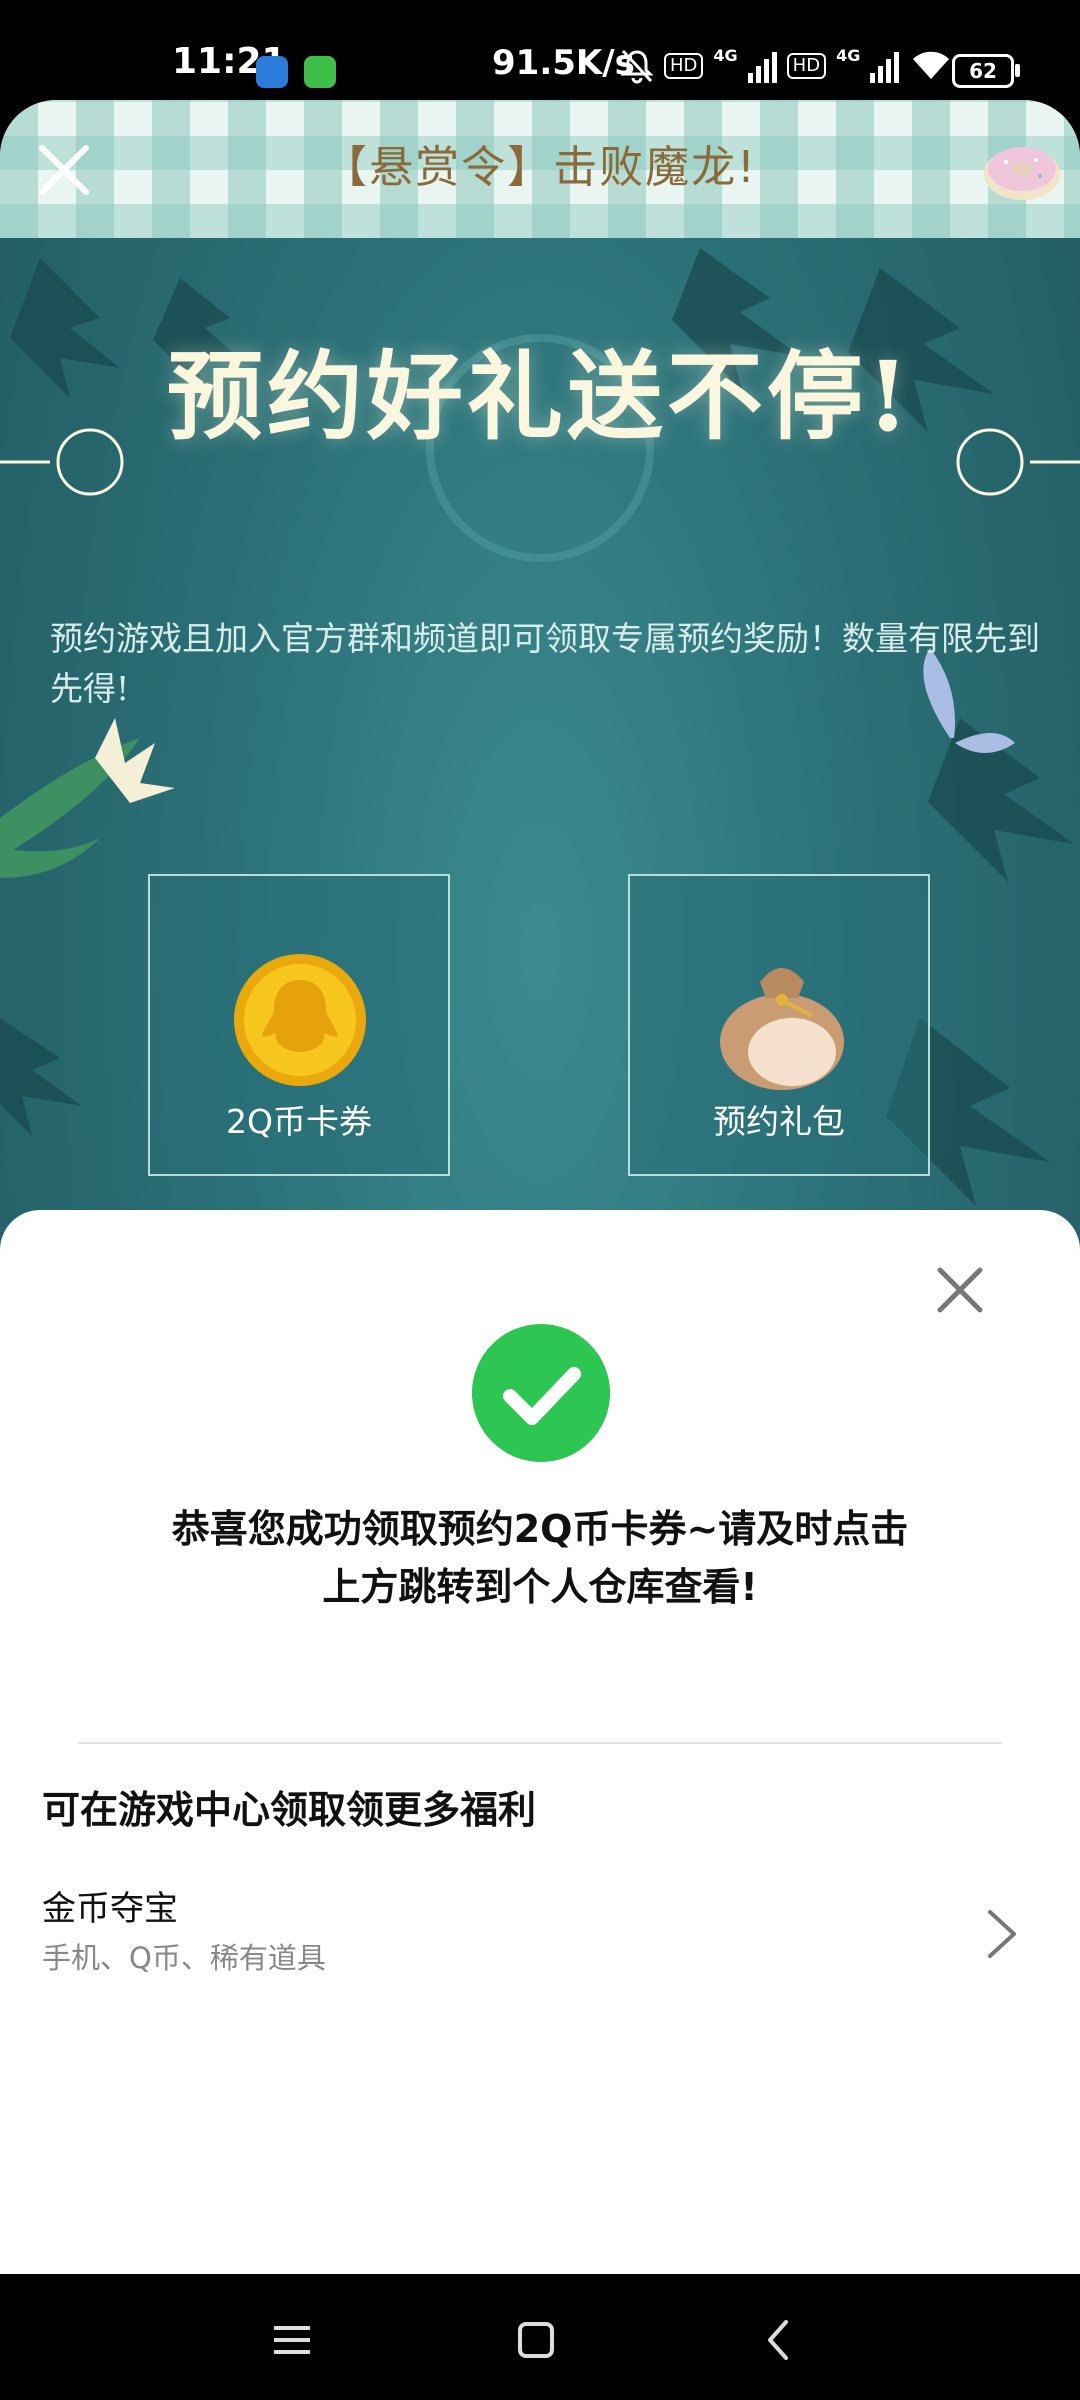 The image size is (1080, 2400). I want to click on network-type-2: 4G, so click(848, 55).